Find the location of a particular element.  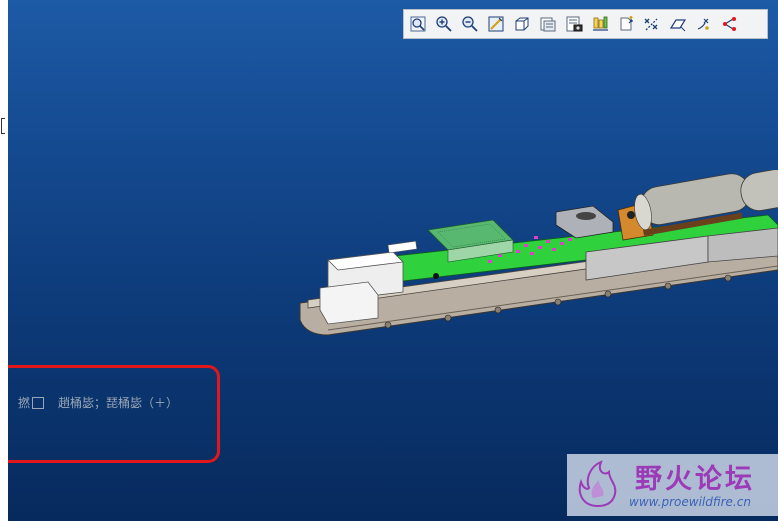

plane-display-button is located at coordinates (678, 24).